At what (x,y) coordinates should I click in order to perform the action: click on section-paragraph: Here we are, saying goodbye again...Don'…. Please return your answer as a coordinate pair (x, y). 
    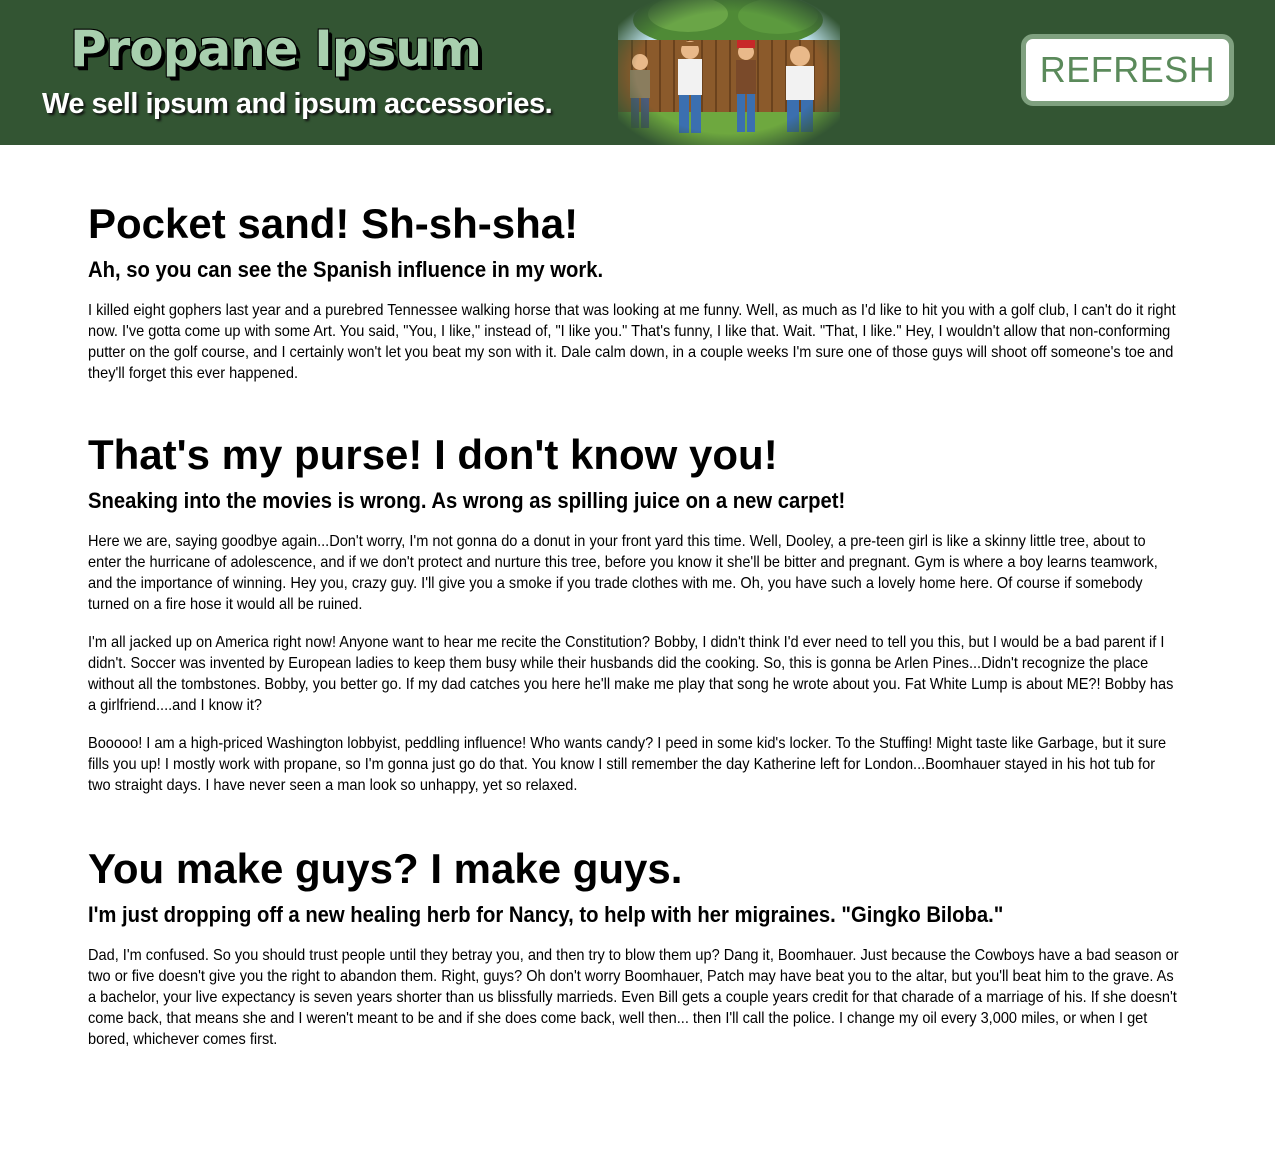
    Looking at the image, I should click on (623, 573).